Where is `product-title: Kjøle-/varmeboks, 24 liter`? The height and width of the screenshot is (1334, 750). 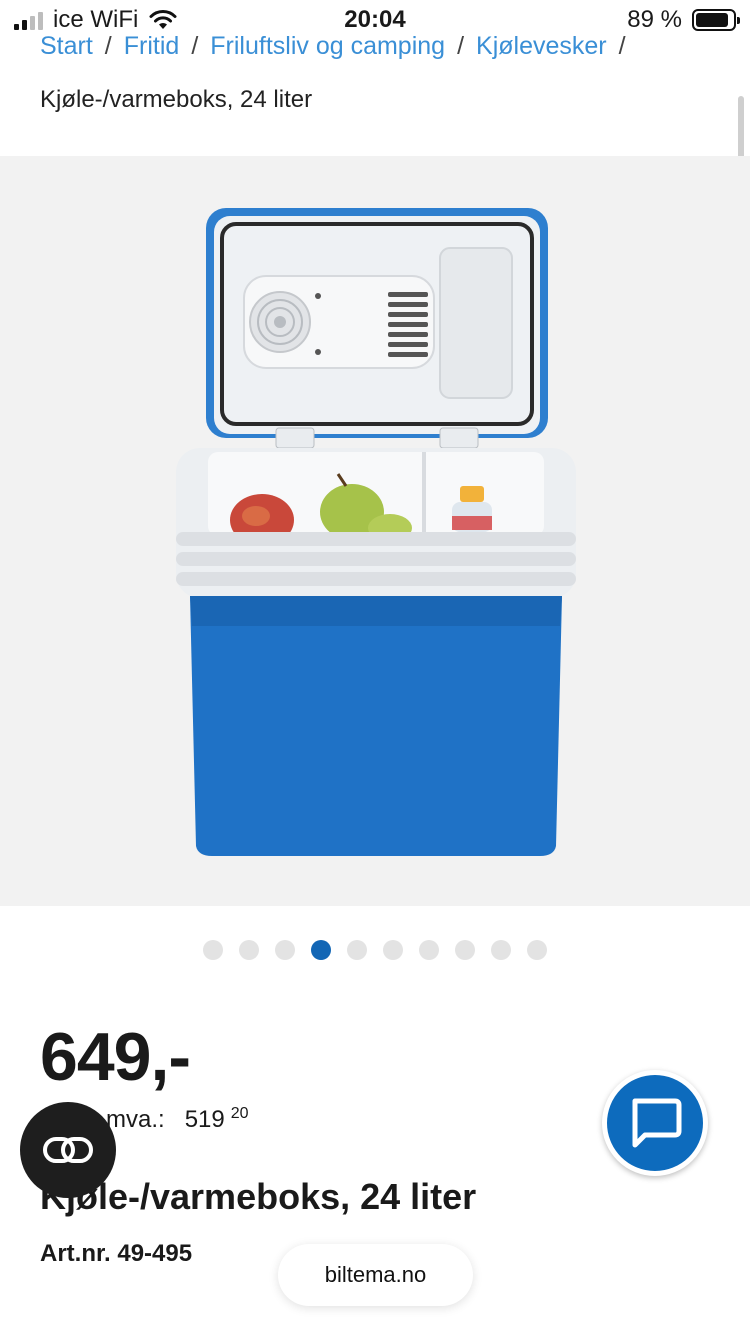
product-title: Kjøle-/varmeboks, 24 liter is located at coordinates (258, 1196).